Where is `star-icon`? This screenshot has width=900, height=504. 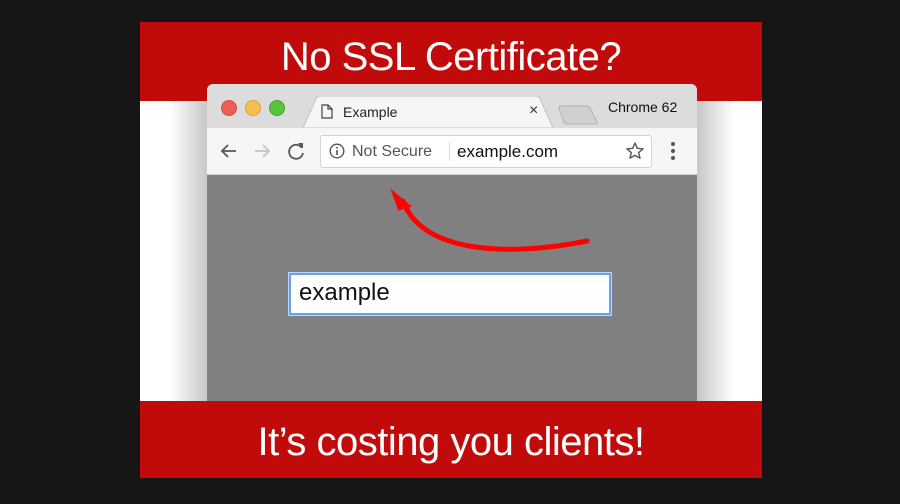 star-icon is located at coordinates (635, 151).